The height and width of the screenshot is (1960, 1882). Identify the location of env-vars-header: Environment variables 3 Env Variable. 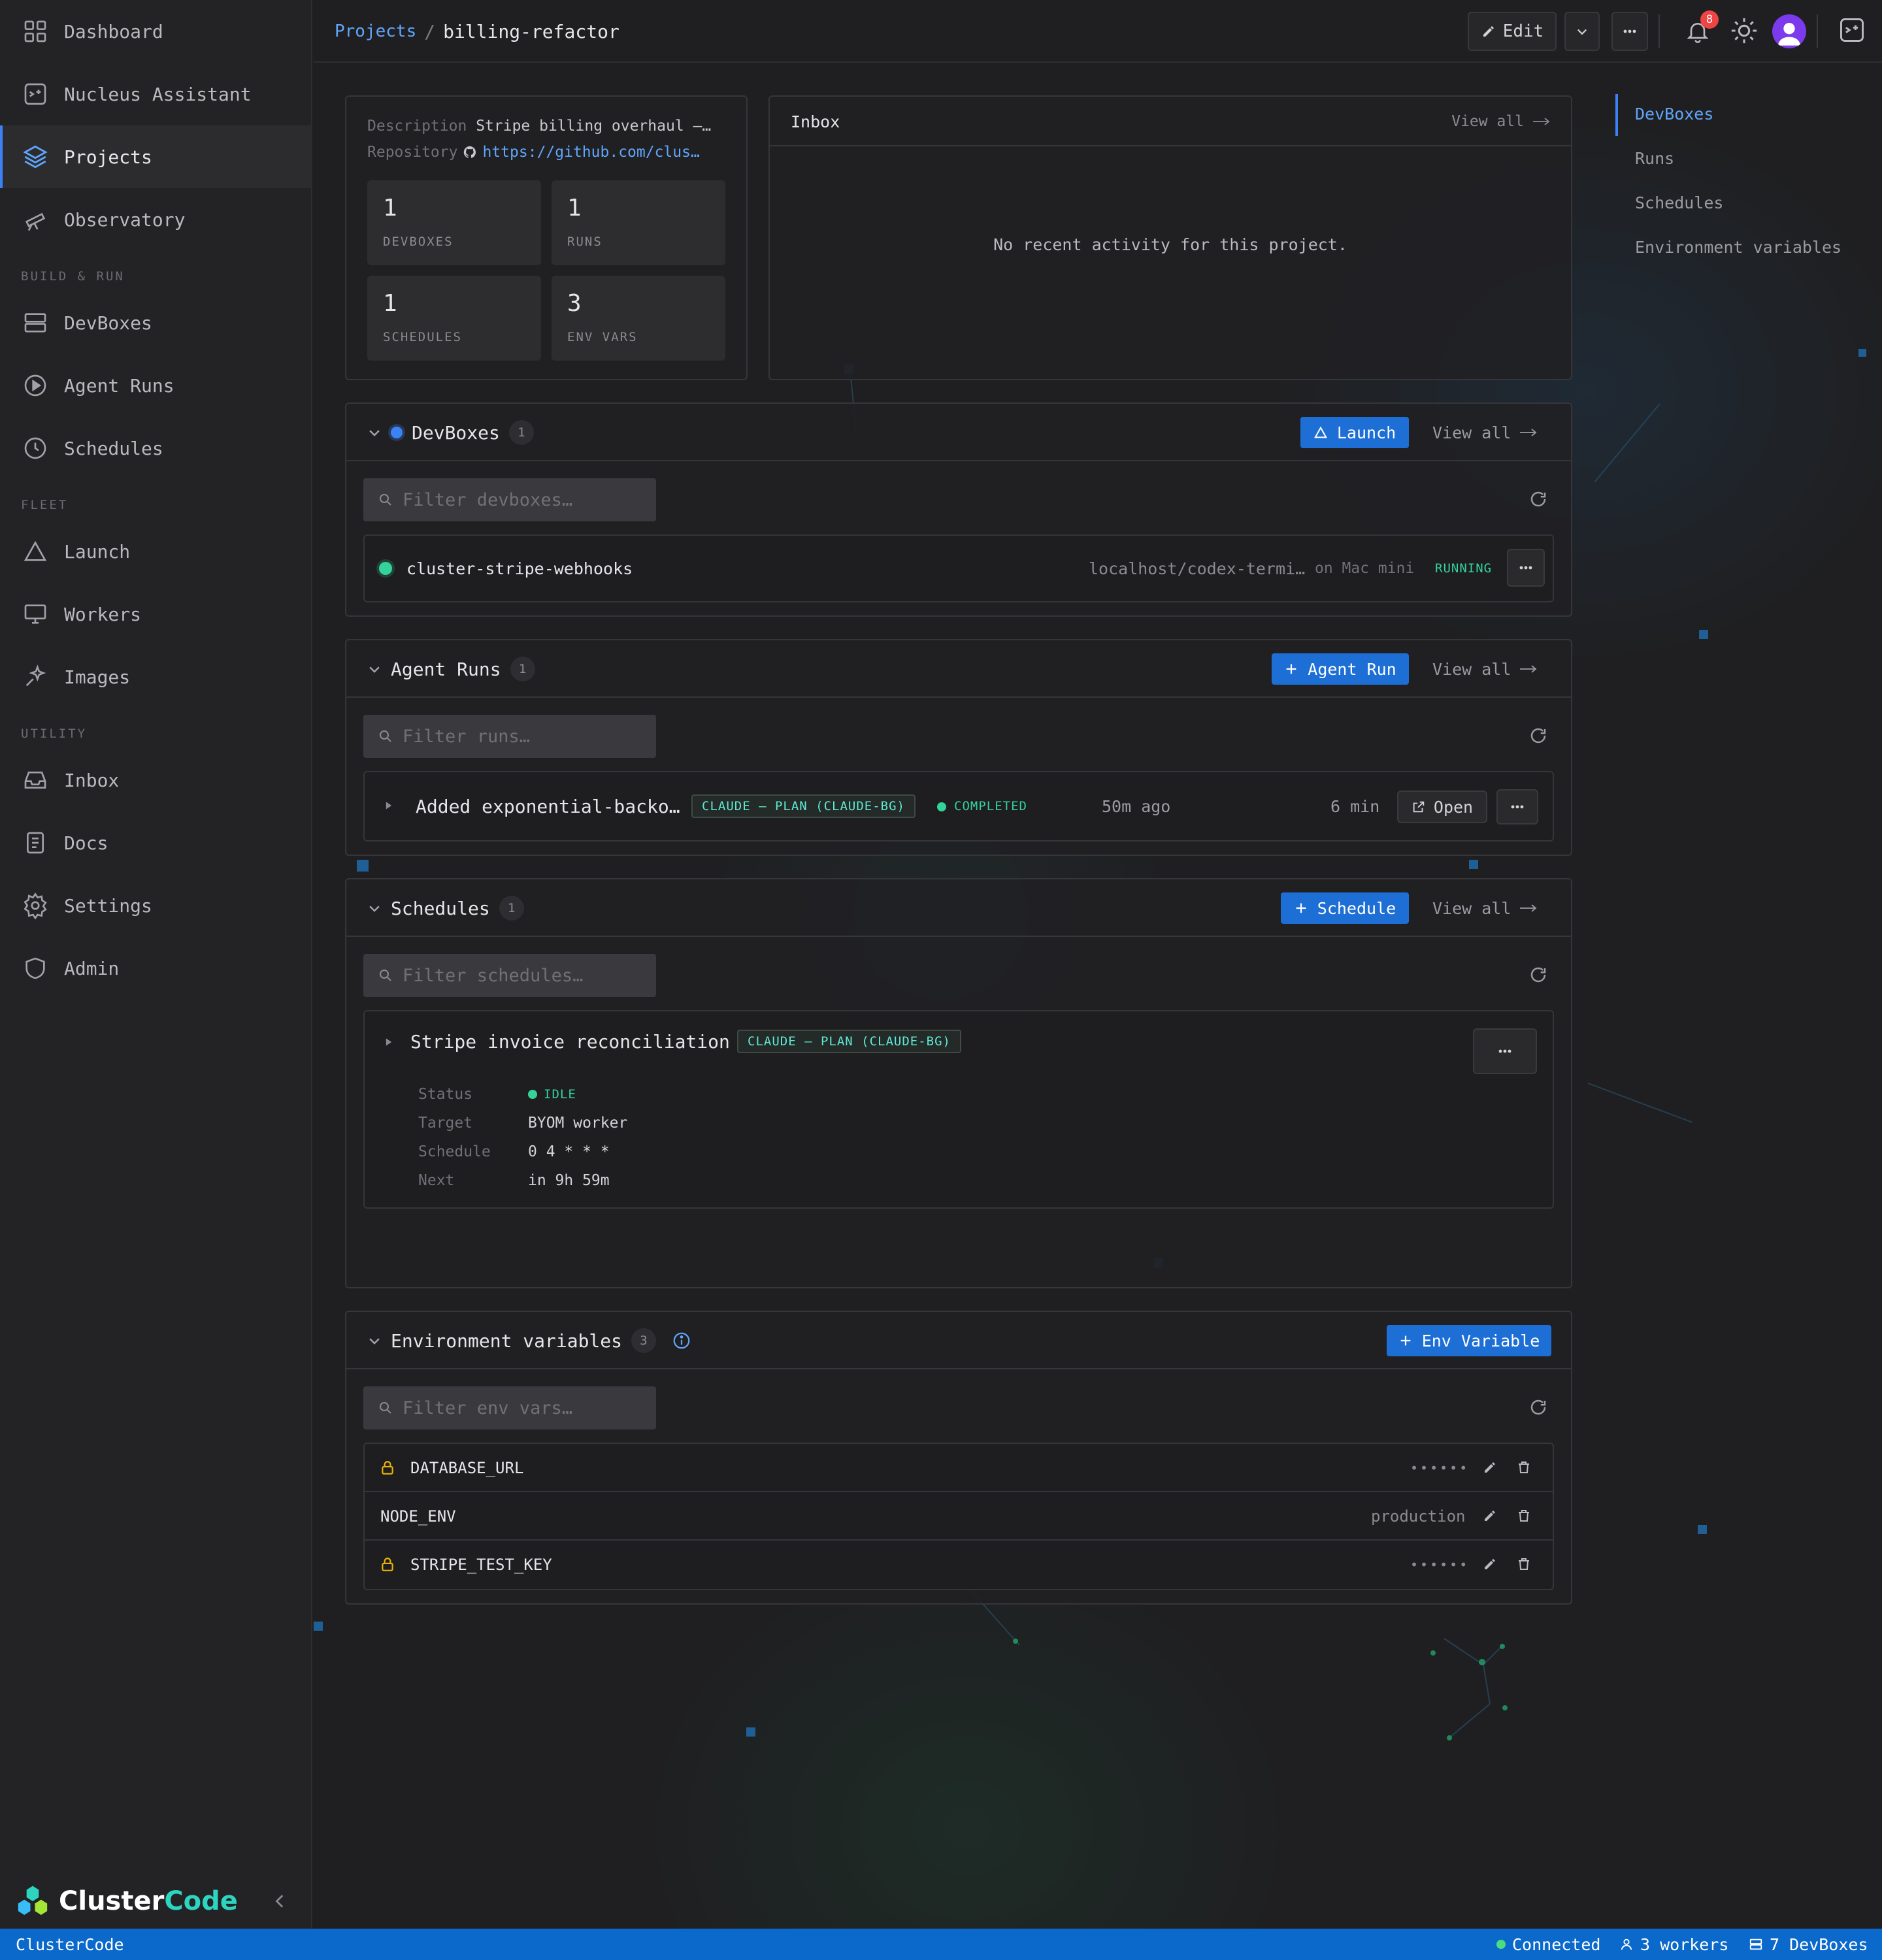
(958, 1340).